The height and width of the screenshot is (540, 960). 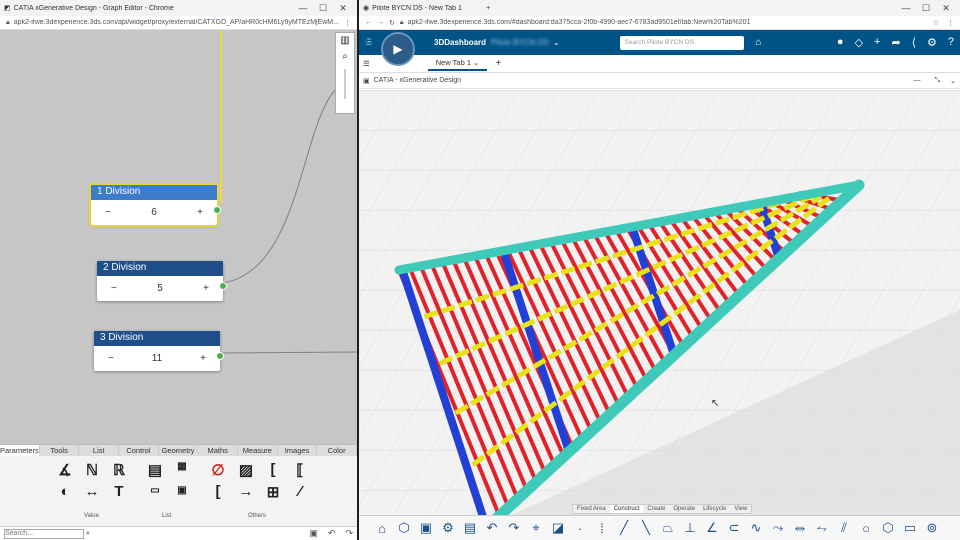 What do you see at coordinates (218, 450) in the screenshot?
I see `tab-maths: Maths` at bounding box center [218, 450].